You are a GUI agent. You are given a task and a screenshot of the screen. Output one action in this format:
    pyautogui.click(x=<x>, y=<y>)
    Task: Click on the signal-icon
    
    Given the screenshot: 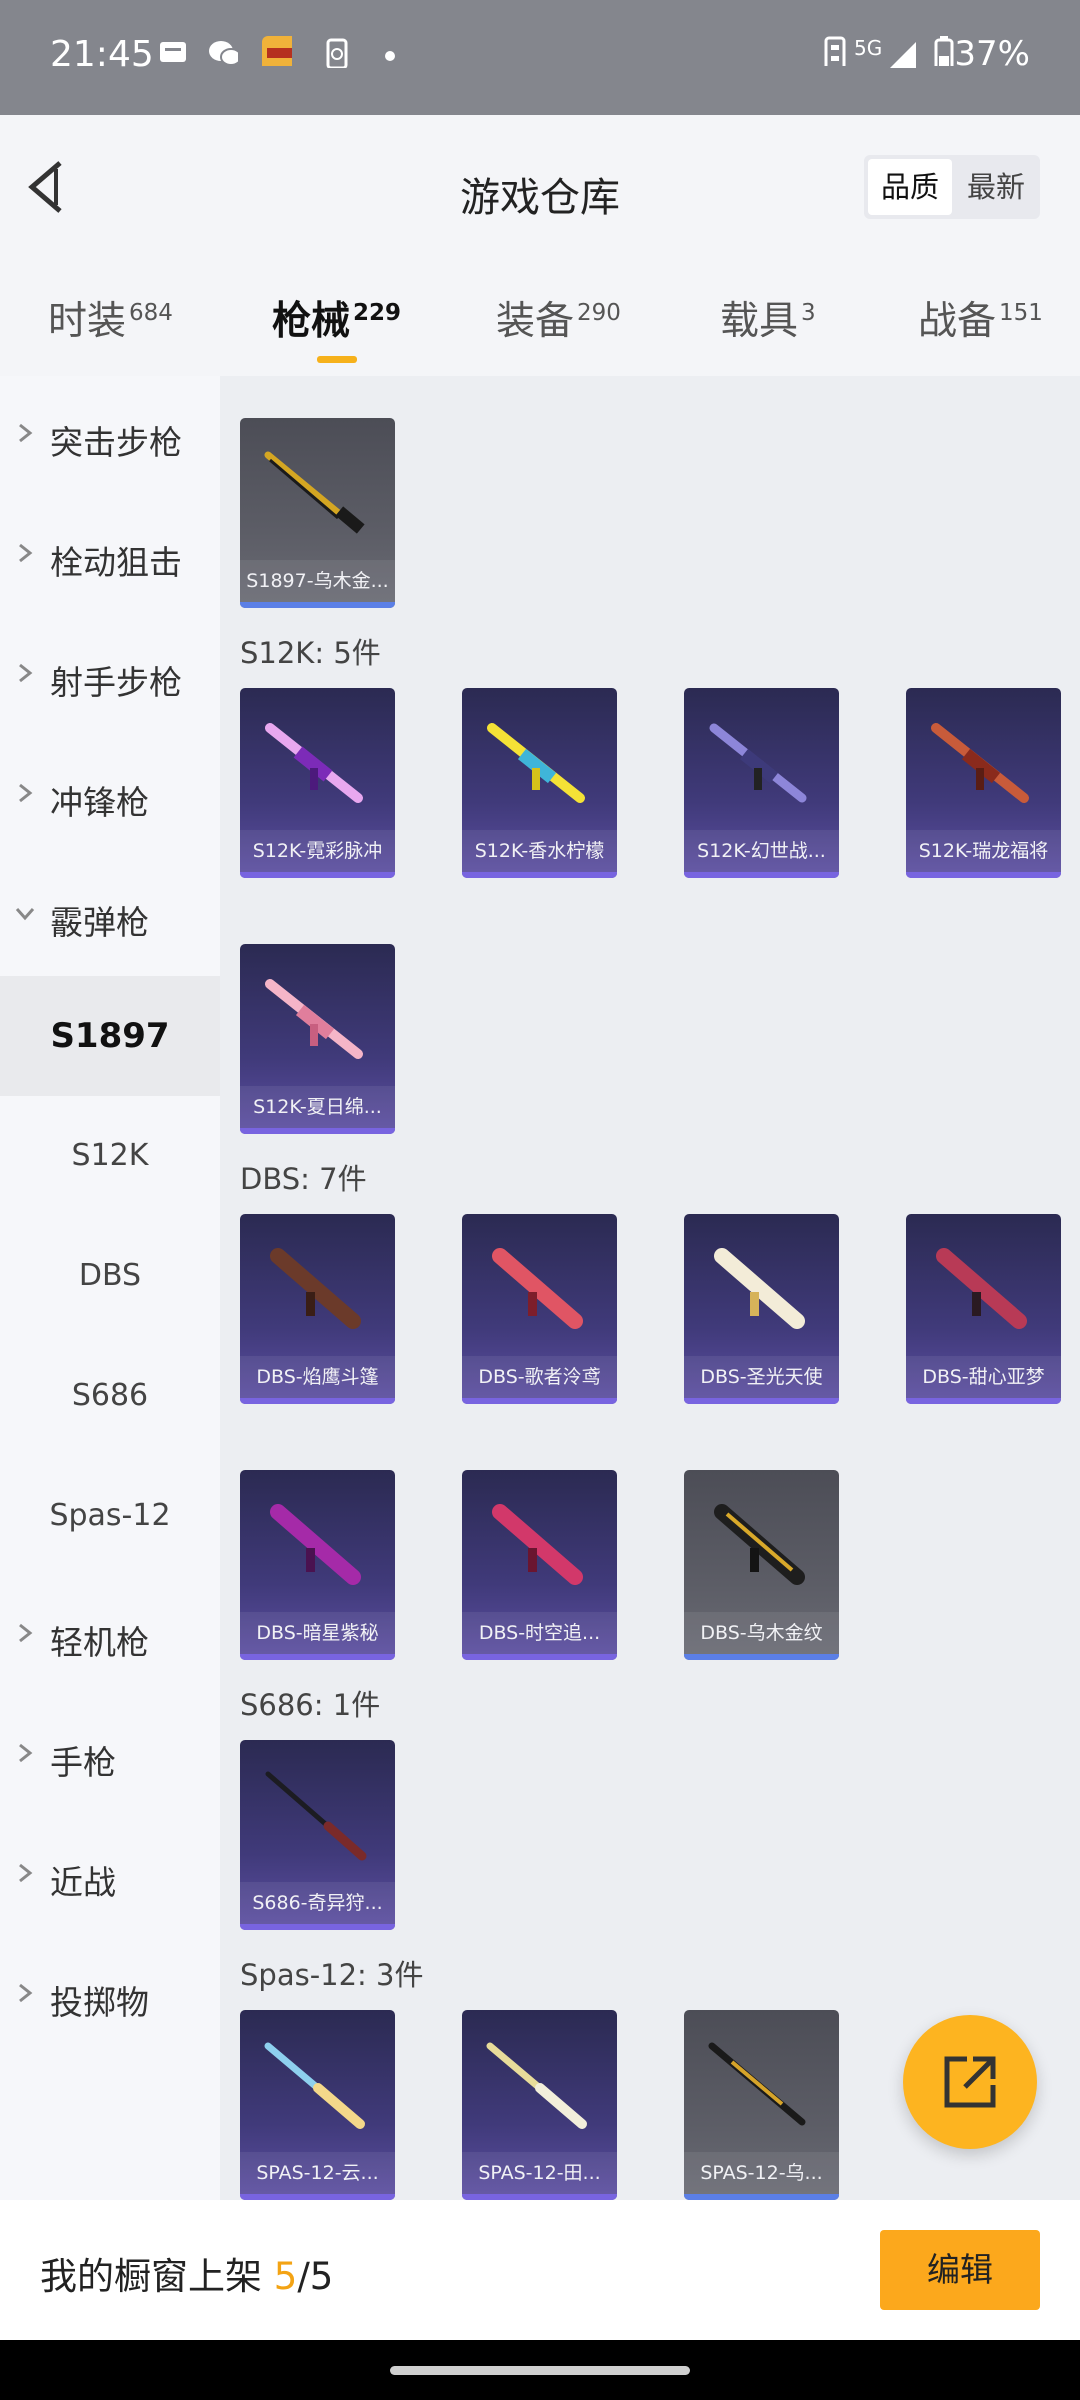 What is the action you would take?
    pyautogui.click(x=903, y=55)
    